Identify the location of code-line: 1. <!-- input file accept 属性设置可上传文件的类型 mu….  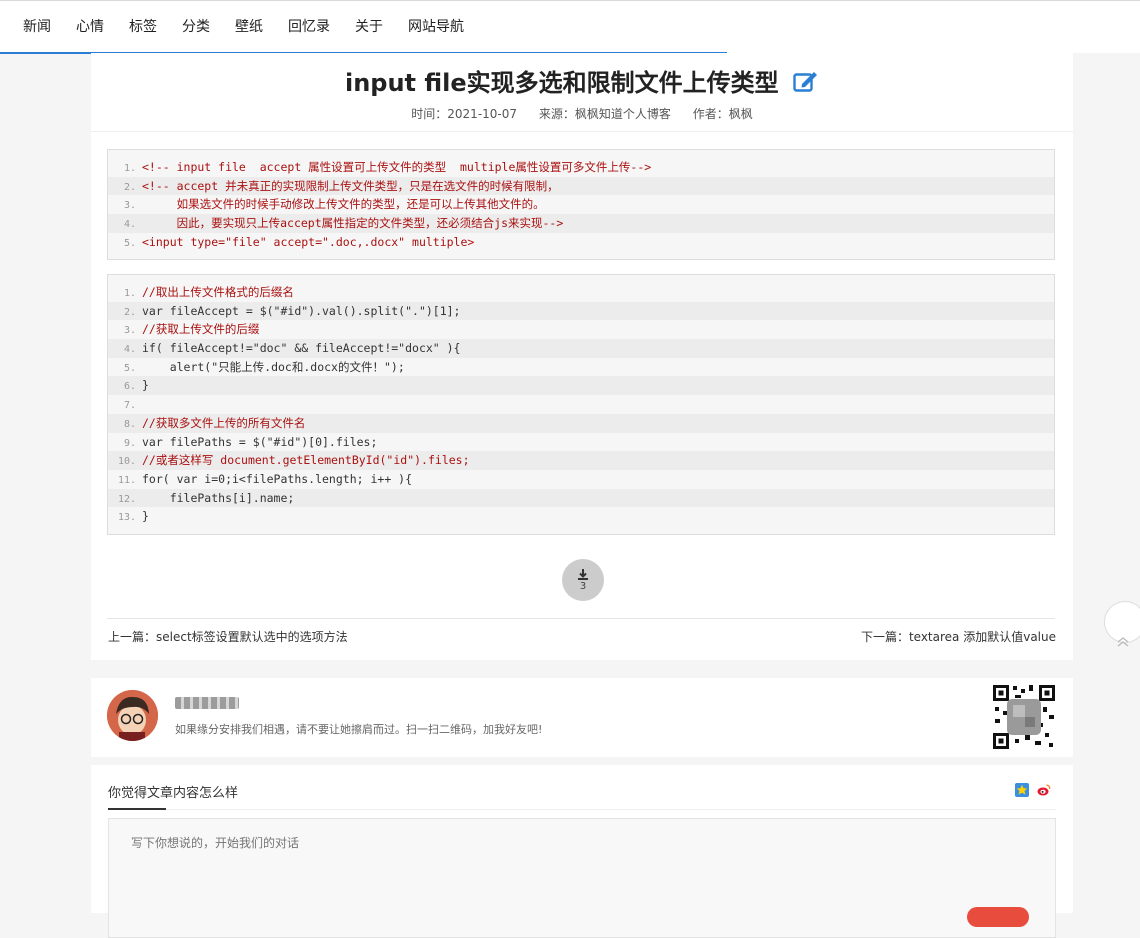
(387, 167).